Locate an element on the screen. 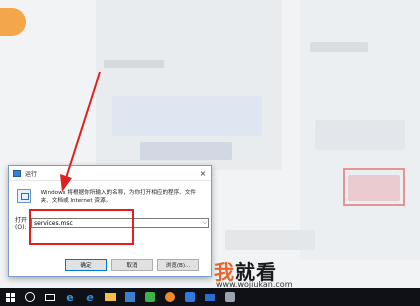  blue-app-icon is located at coordinates (190, 297).